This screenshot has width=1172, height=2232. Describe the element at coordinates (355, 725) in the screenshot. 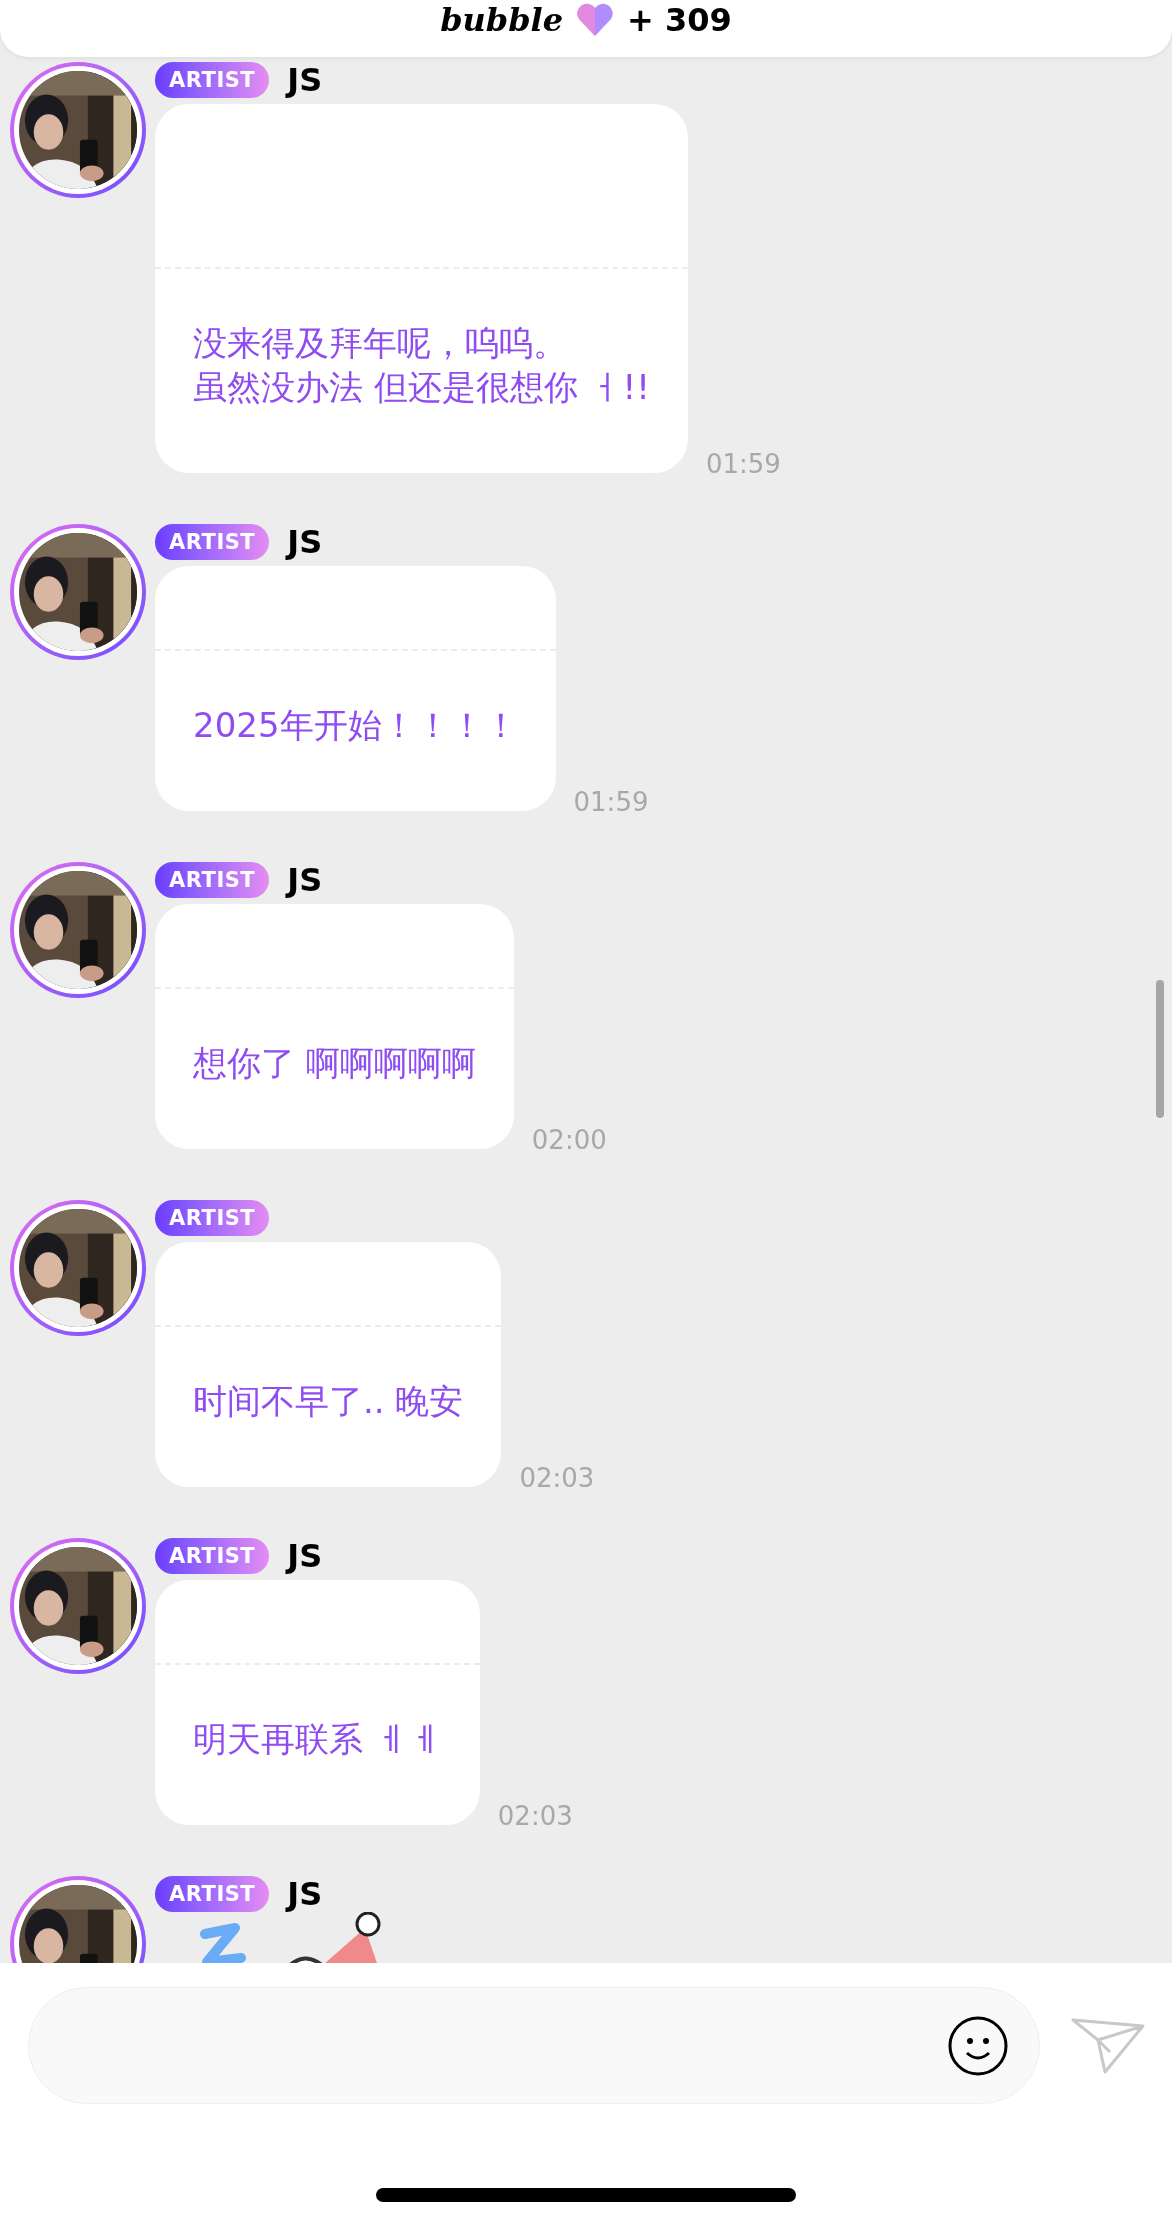

I see `message-text-line: 2025年开始！！！！` at that location.